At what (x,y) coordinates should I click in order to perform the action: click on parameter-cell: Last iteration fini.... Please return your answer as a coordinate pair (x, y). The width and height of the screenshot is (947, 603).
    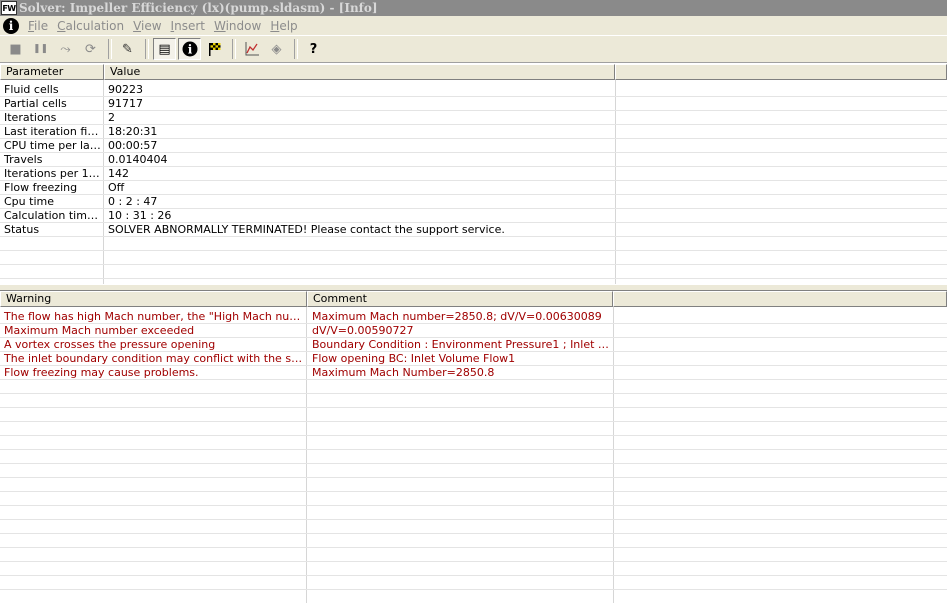
    Looking at the image, I should click on (53, 131).